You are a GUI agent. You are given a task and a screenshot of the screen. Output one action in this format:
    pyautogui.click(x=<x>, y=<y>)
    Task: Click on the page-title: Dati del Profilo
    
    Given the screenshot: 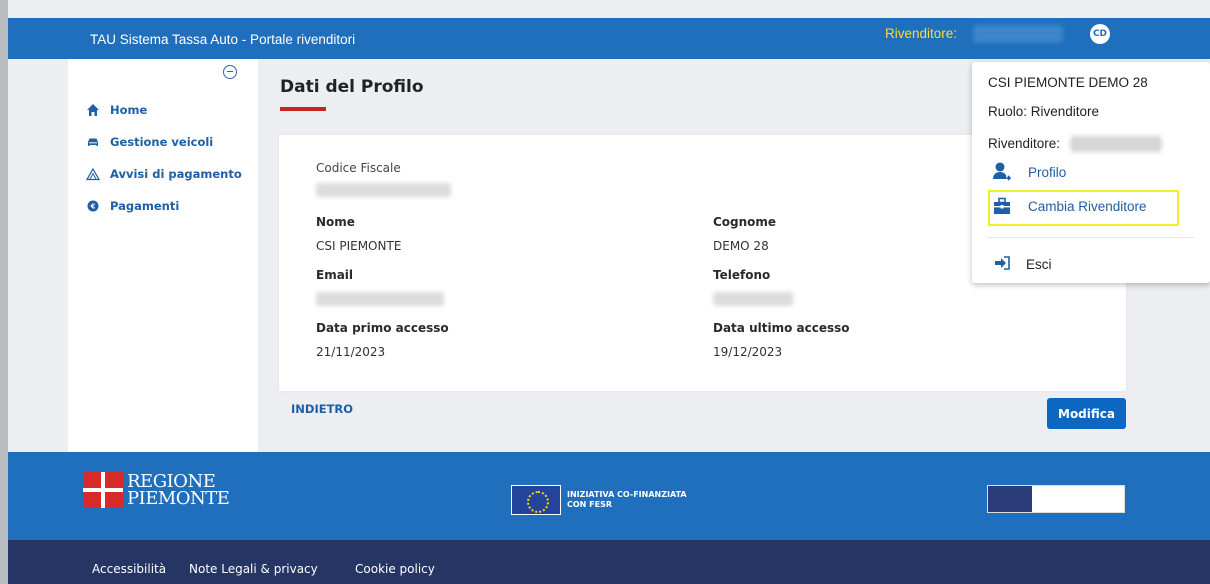 What is the action you would take?
    pyautogui.click(x=352, y=87)
    